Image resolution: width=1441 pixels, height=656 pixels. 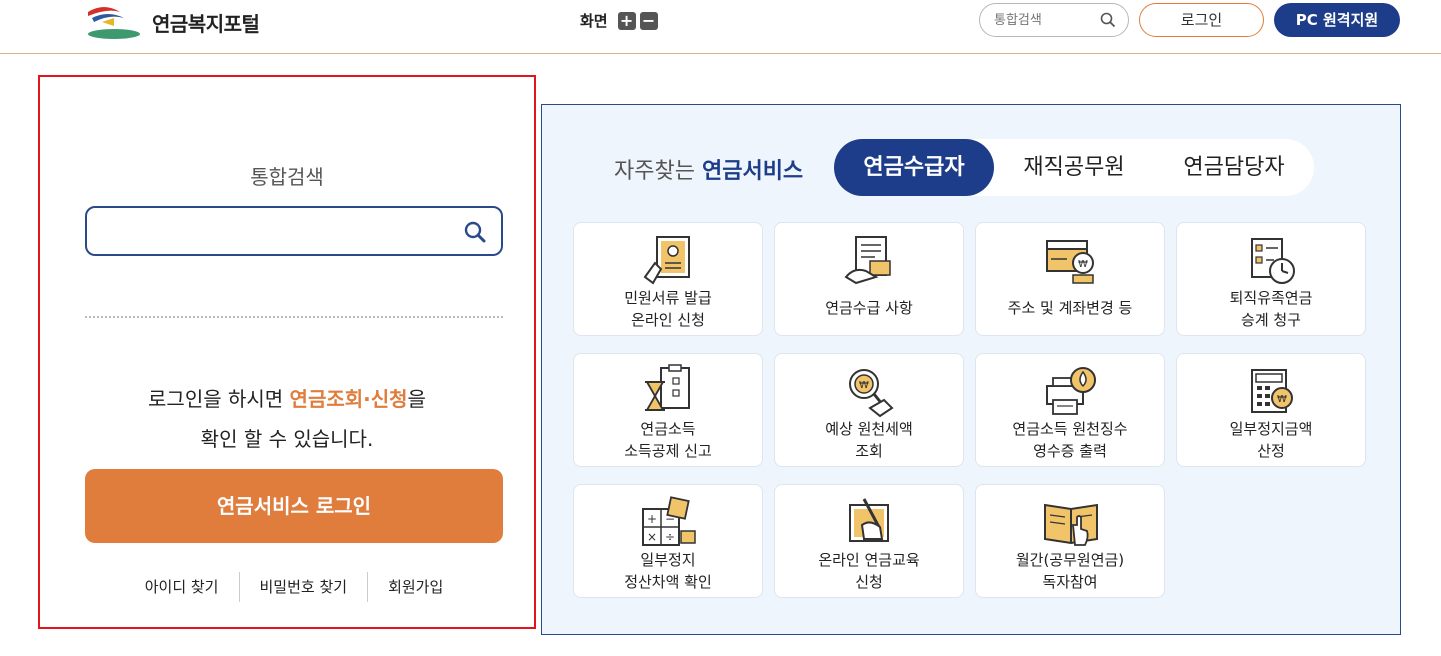 I want to click on tile-label: 일부정지 정산차액 확인, so click(x=668, y=571).